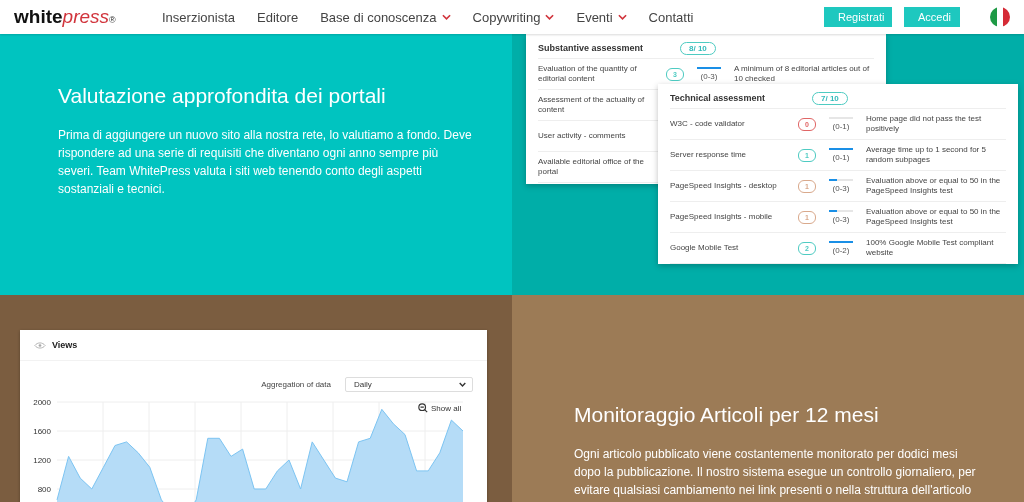 Image resolution: width=1024 pixels, height=502 pixels. Describe the element at coordinates (296, 384) in the screenshot. I see `field-label: Aggregation of data` at that location.